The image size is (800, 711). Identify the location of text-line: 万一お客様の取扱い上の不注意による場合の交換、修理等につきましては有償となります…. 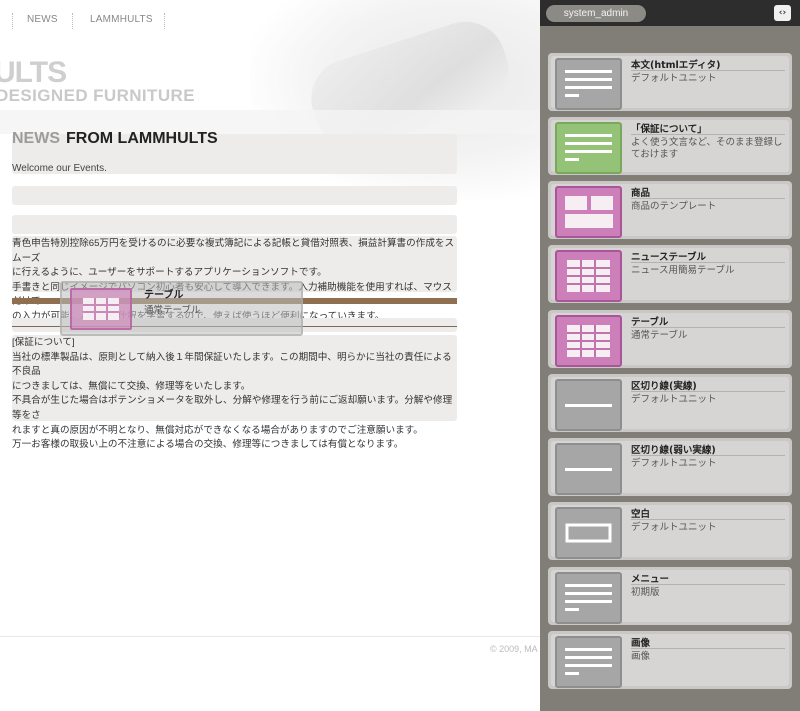
(208, 445).